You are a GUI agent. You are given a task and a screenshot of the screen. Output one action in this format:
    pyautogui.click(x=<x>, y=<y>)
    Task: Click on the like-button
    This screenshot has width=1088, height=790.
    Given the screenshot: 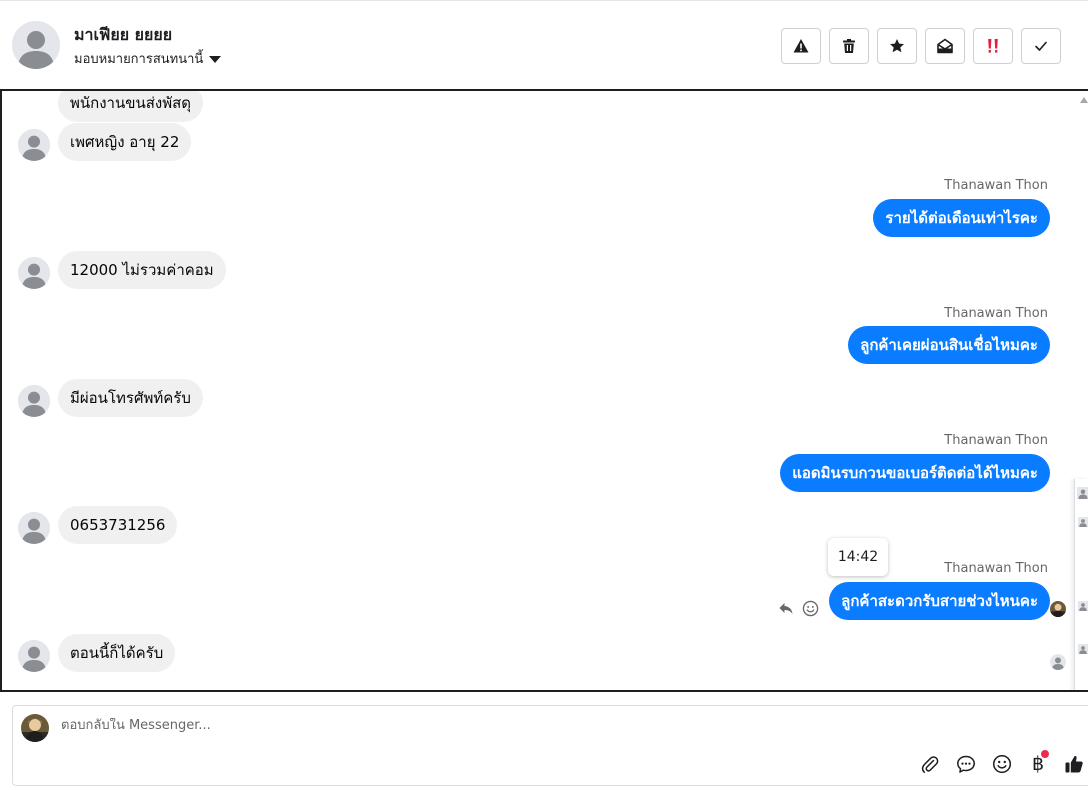 What is the action you would take?
    pyautogui.click(x=1074, y=764)
    